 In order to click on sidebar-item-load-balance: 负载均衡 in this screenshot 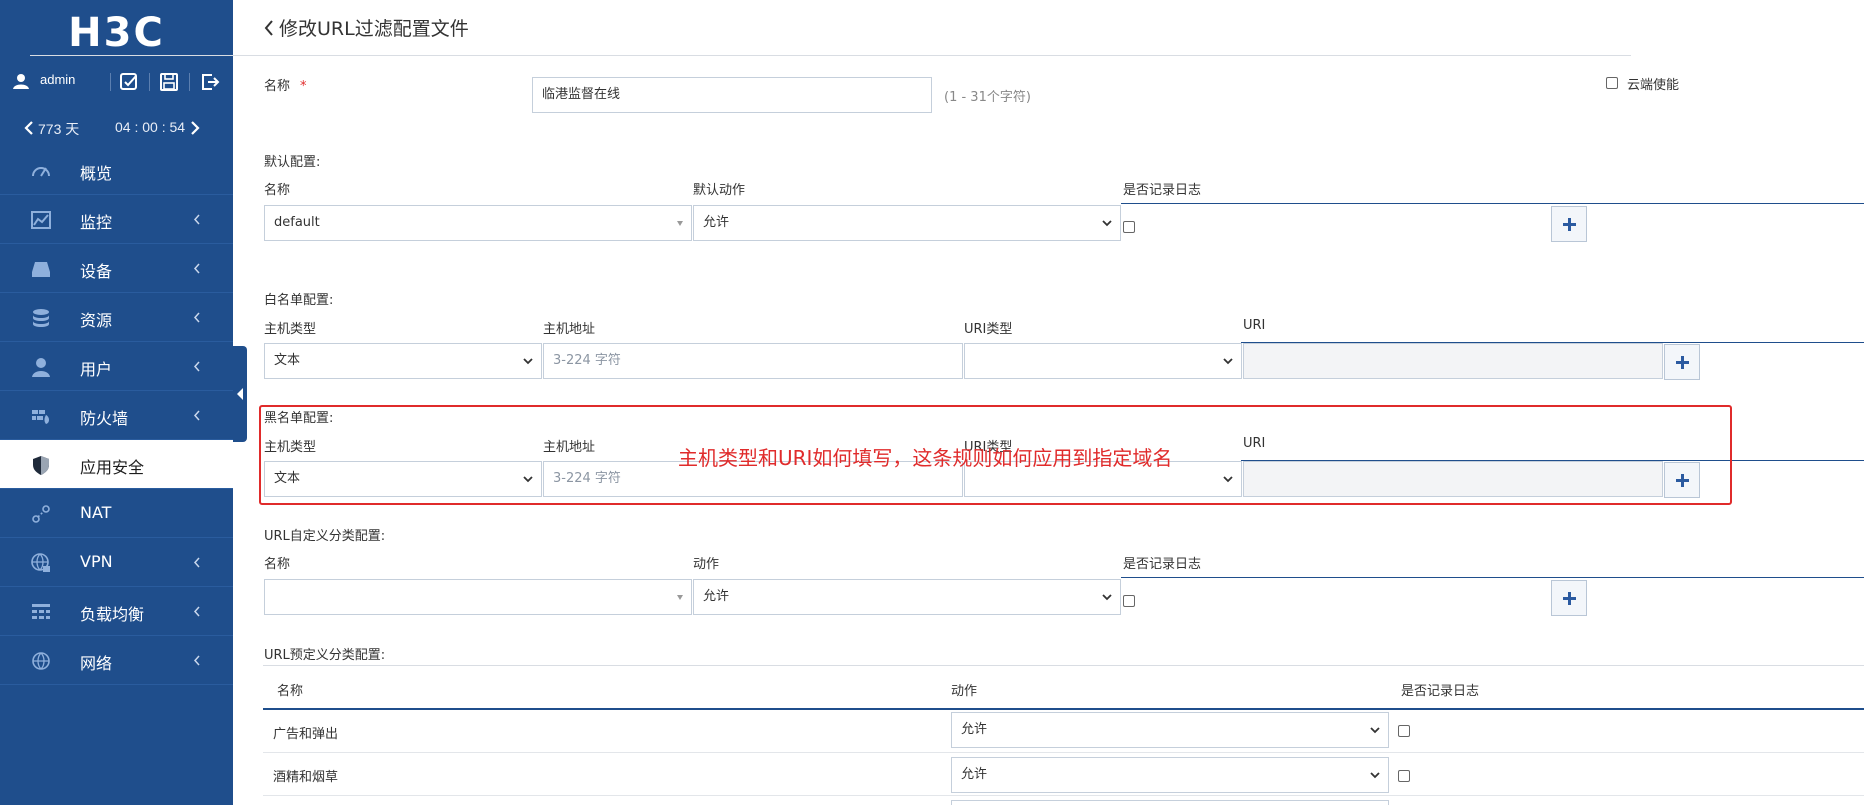, I will do `click(116, 611)`.